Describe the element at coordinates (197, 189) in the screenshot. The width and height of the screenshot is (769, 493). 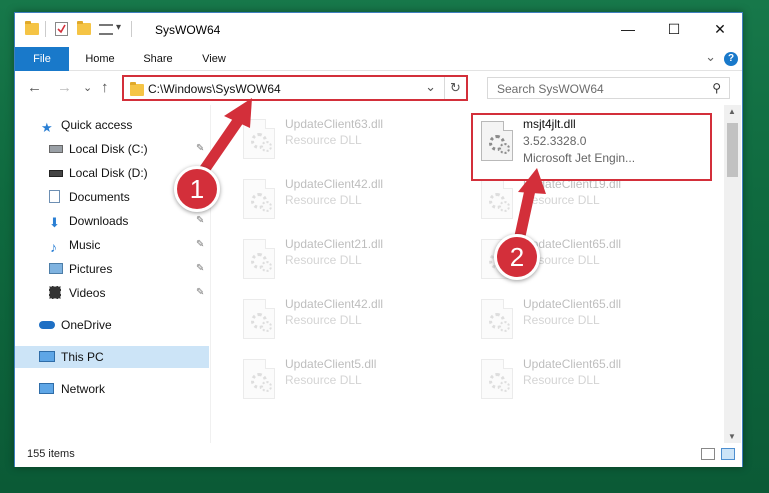
I see `callout-badge-1: 1` at that location.